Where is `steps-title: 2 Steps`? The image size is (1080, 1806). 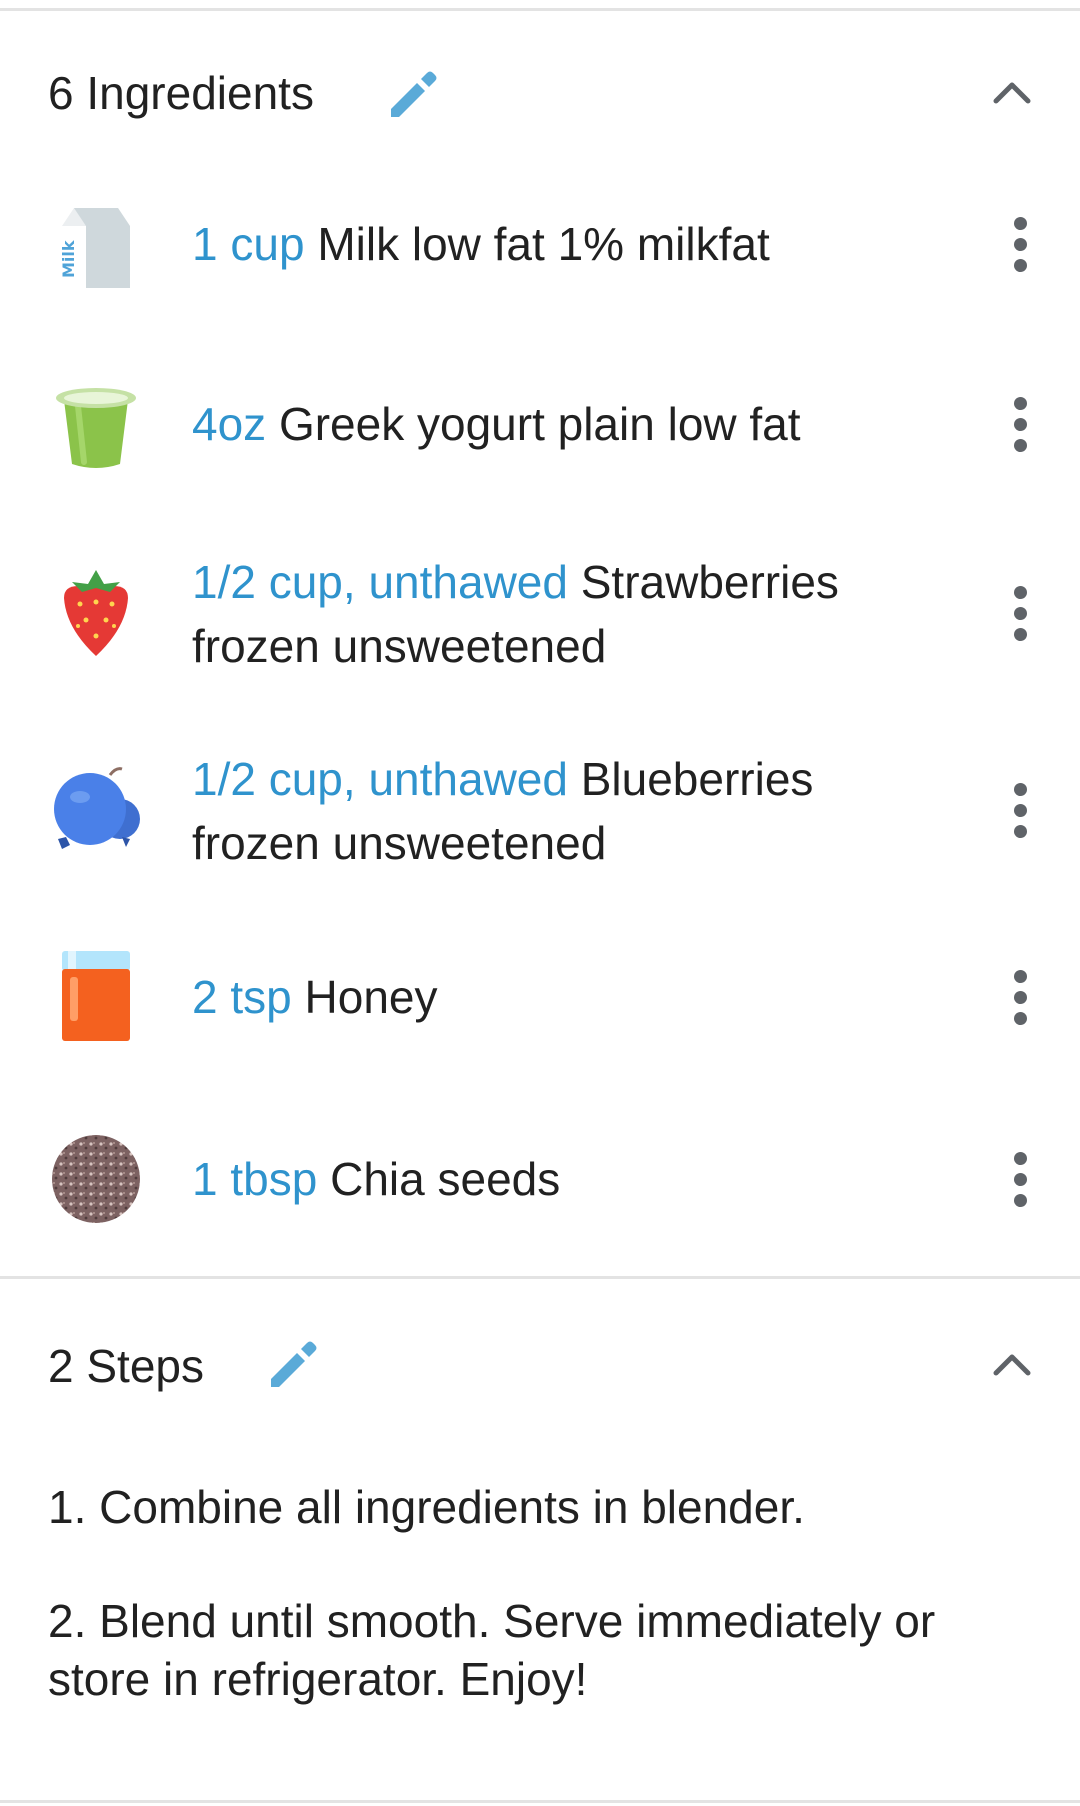 steps-title: 2 Steps is located at coordinates (126, 1366).